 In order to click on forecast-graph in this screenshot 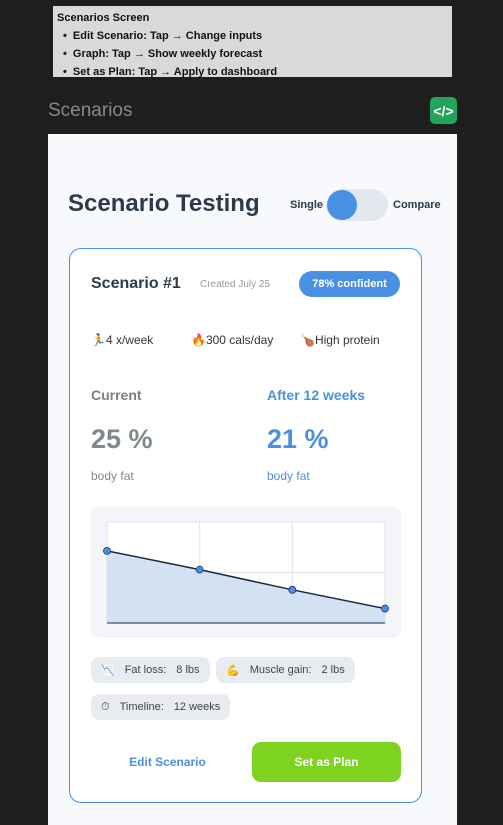, I will do `click(246, 572)`.